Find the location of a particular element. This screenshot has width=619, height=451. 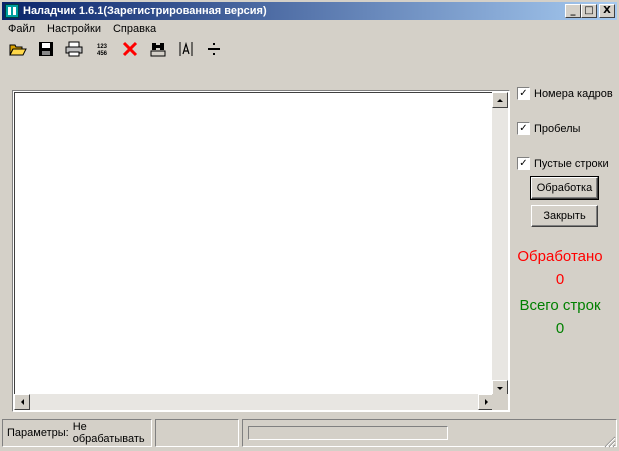

minimize-button: _ is located at coordinates (573, 11).